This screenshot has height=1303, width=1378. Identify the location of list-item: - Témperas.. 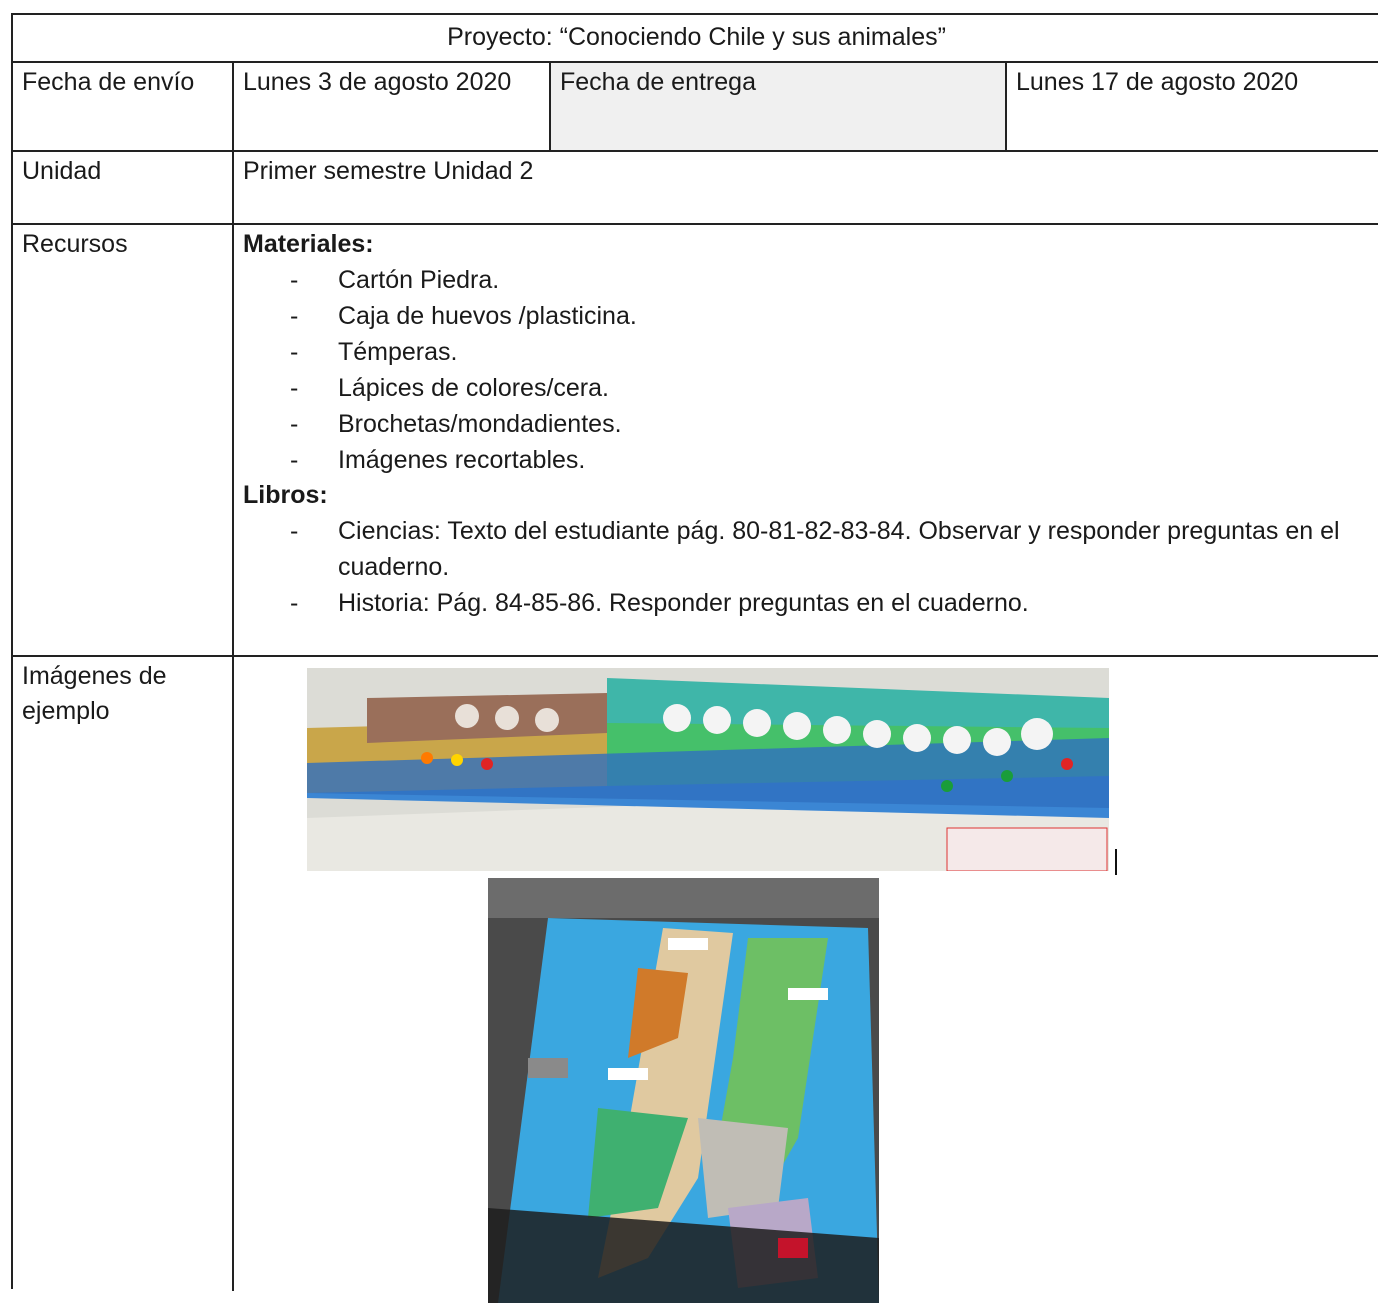
(807, 352).